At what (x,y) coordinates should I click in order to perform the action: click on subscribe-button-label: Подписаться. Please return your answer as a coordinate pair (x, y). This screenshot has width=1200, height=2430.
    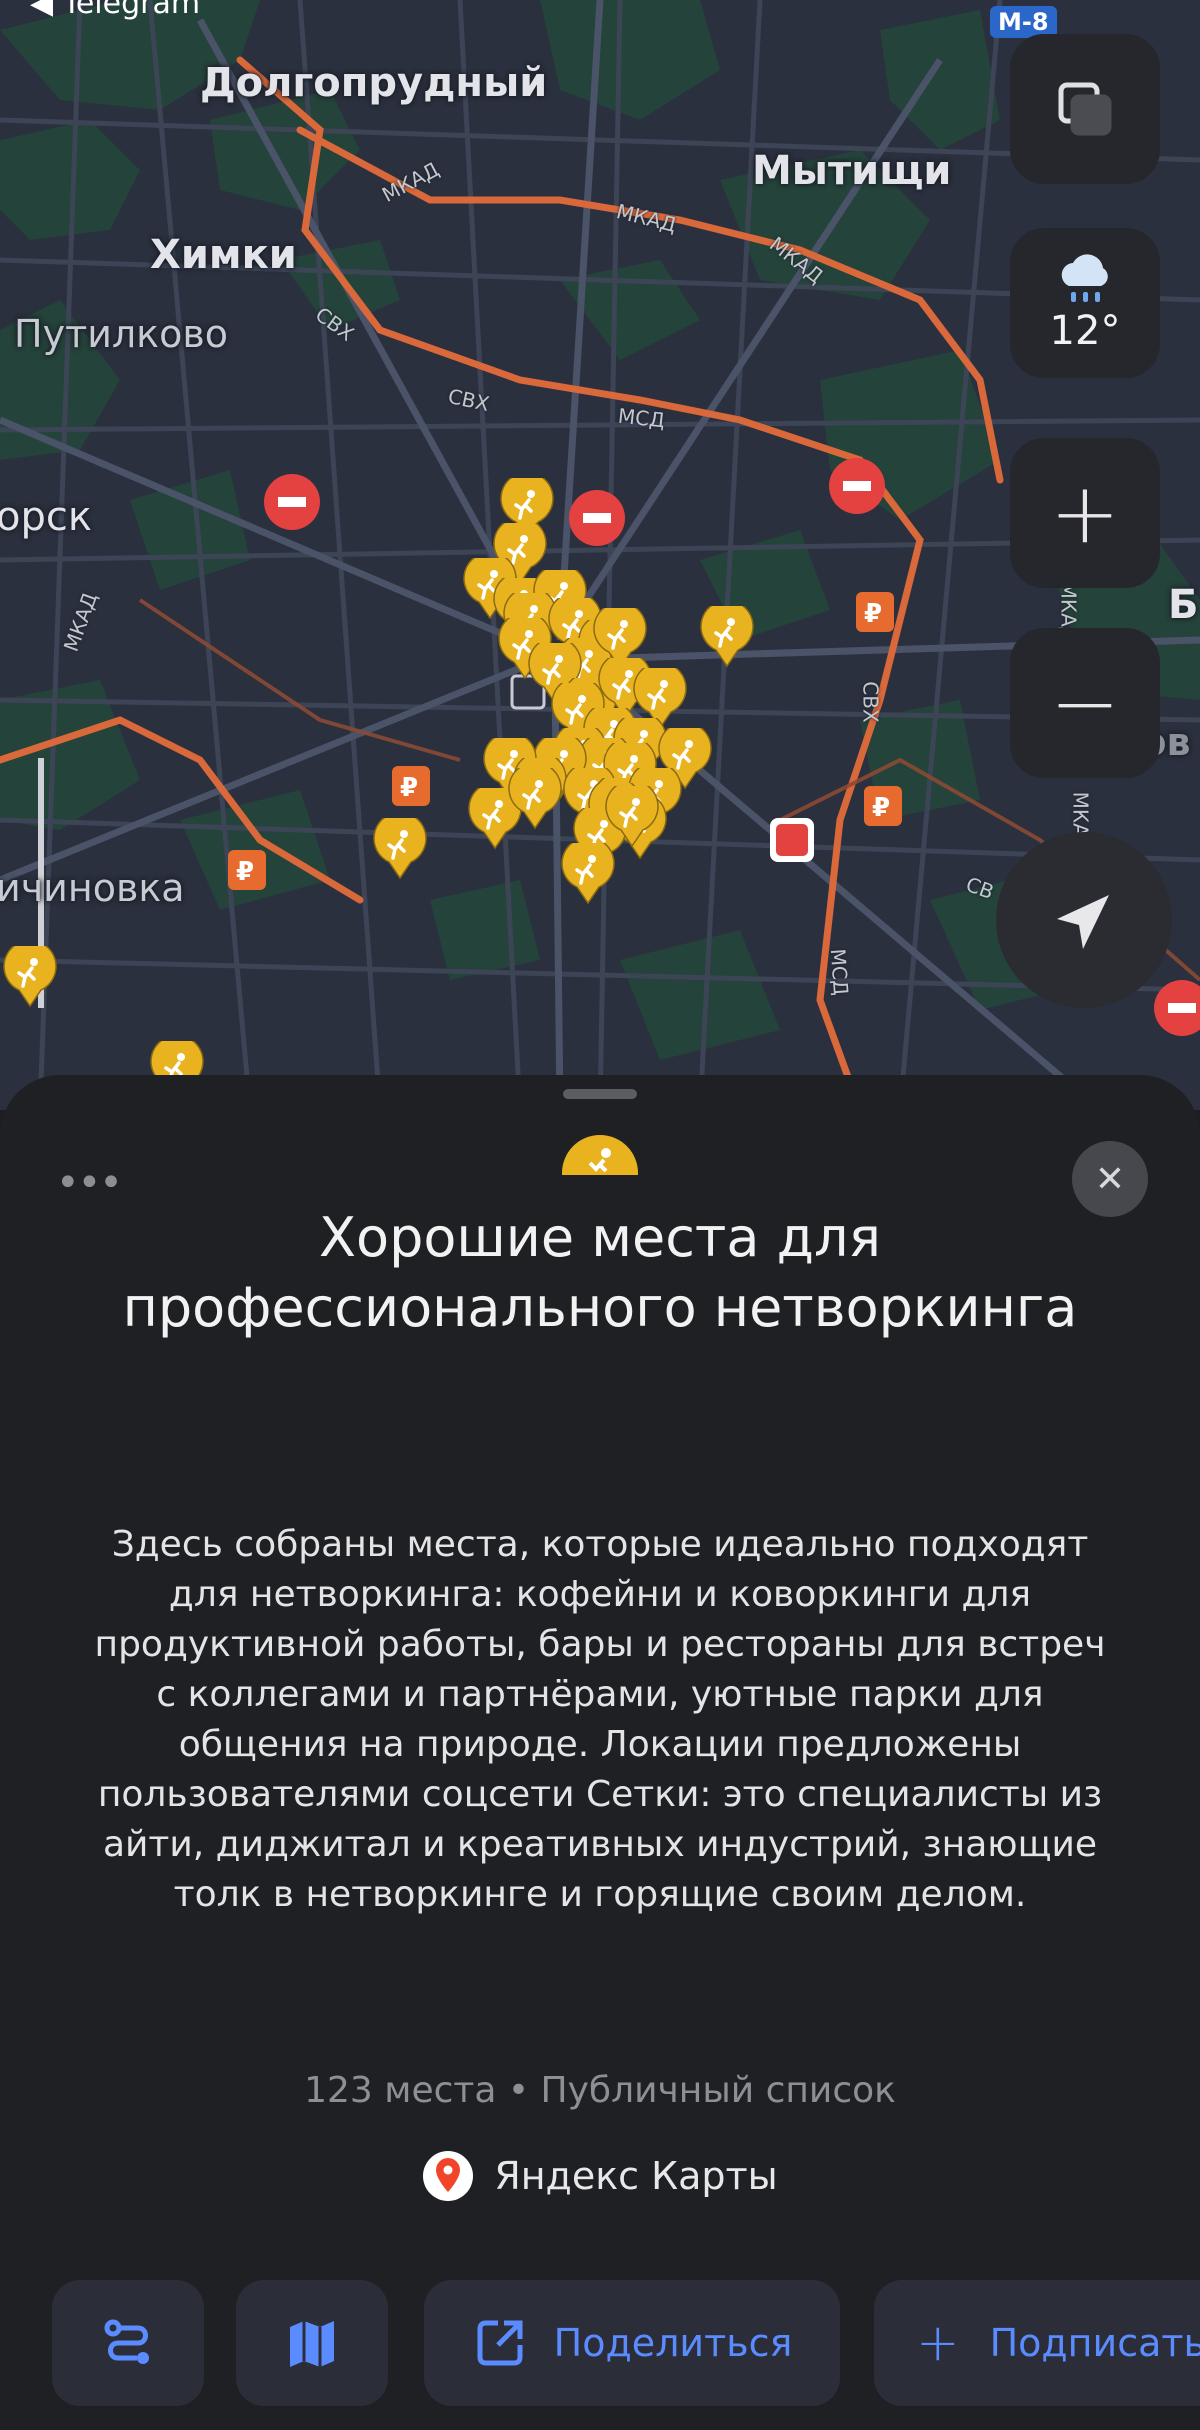
    Looking at the image, I should click on (1094, 2343).